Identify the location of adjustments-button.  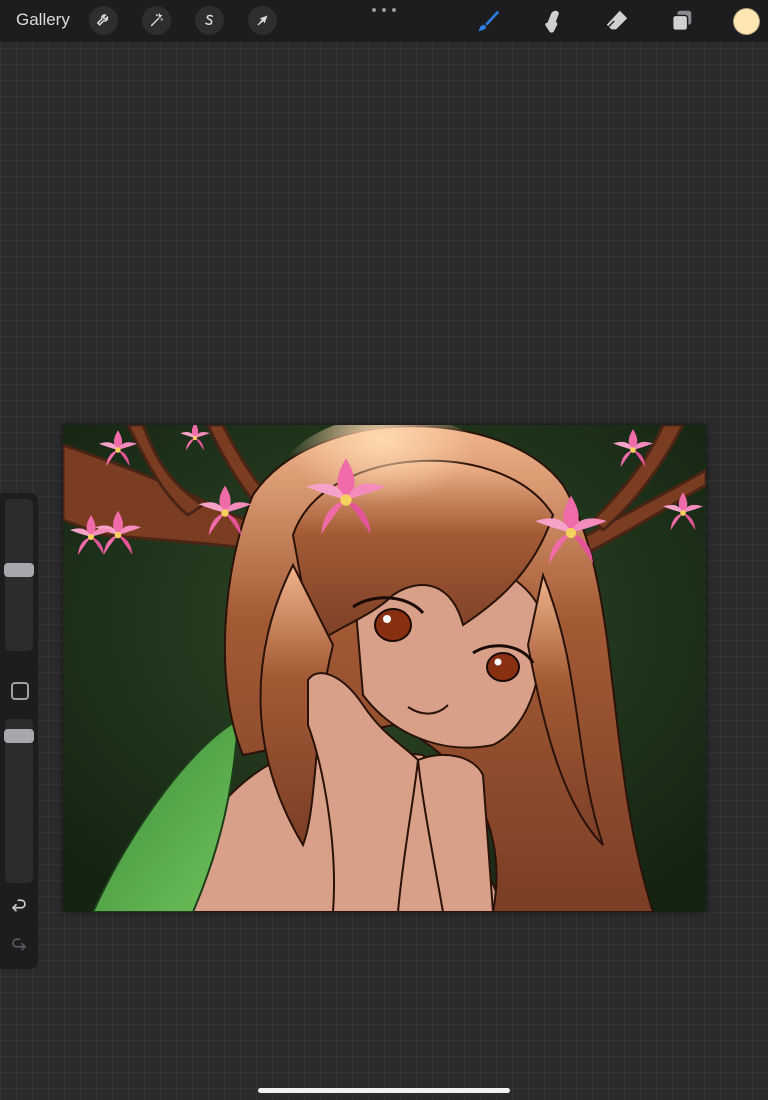
(156, 20).